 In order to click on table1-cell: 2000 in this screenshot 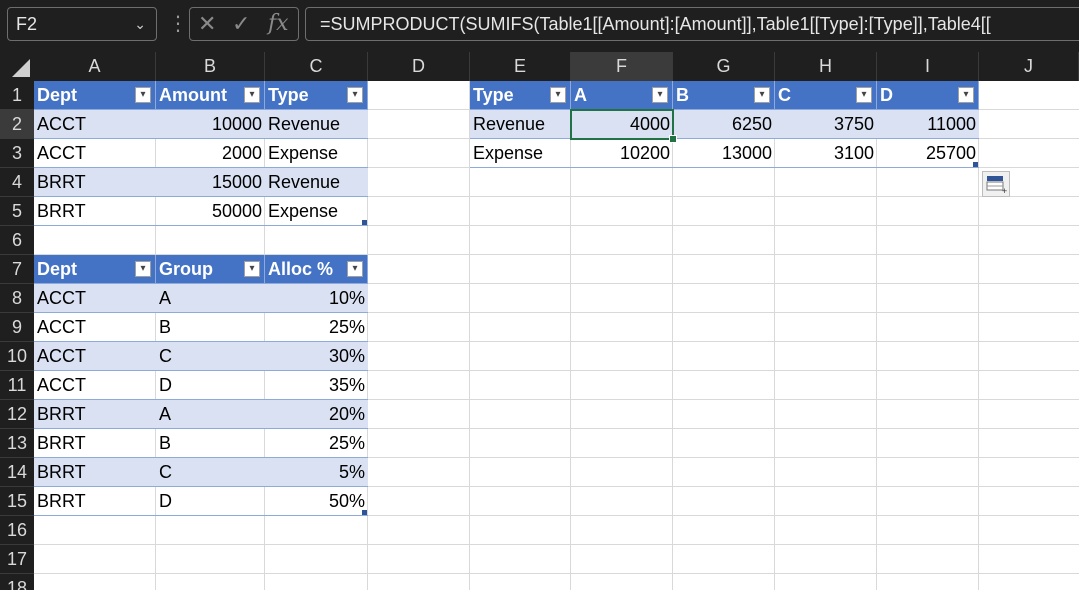, I will do `click(210, 153)`.